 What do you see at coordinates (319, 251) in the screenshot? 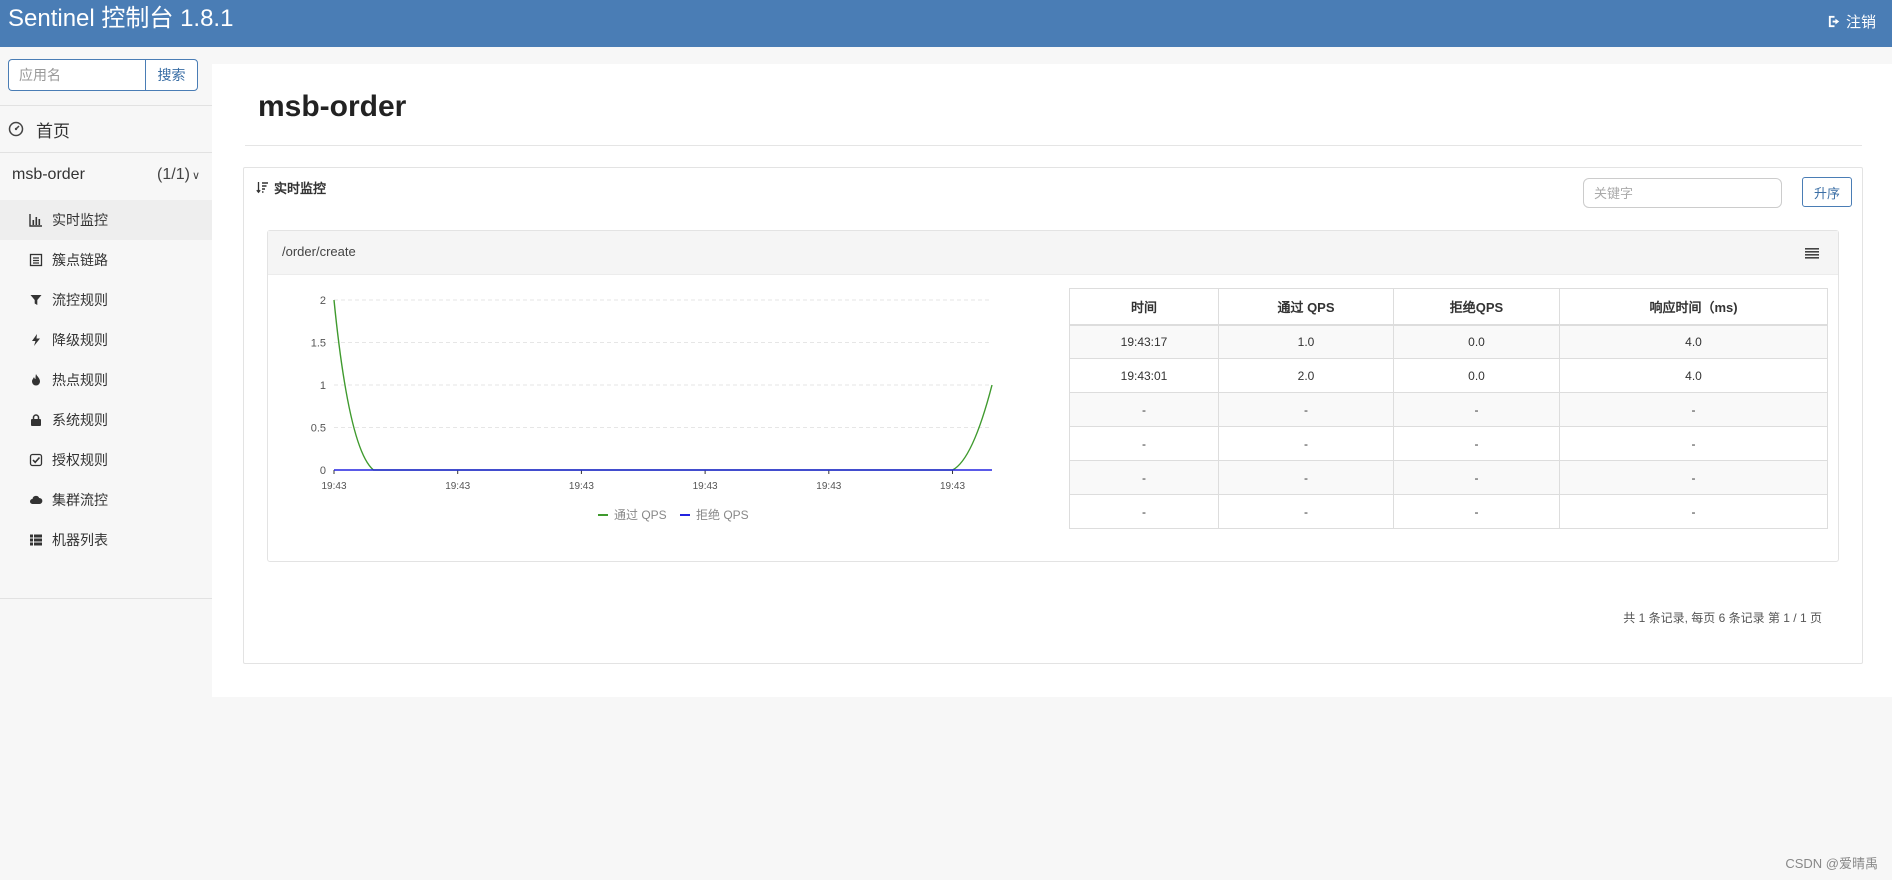
I see `resource-name: /order/create` at bounding box center [319, 251].